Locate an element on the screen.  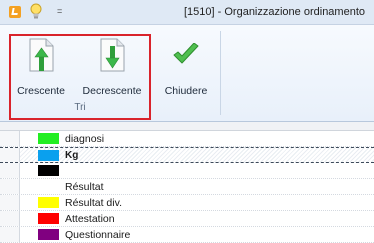
title-bar: = [1510] - Organizzazione ordinamento is located at coordinates (187, 12).